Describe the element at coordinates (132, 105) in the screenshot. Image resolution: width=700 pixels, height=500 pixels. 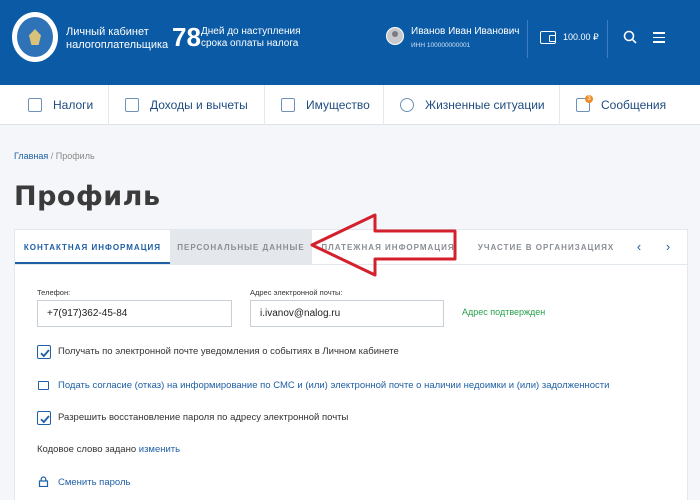
I see `income-icon` at that location.